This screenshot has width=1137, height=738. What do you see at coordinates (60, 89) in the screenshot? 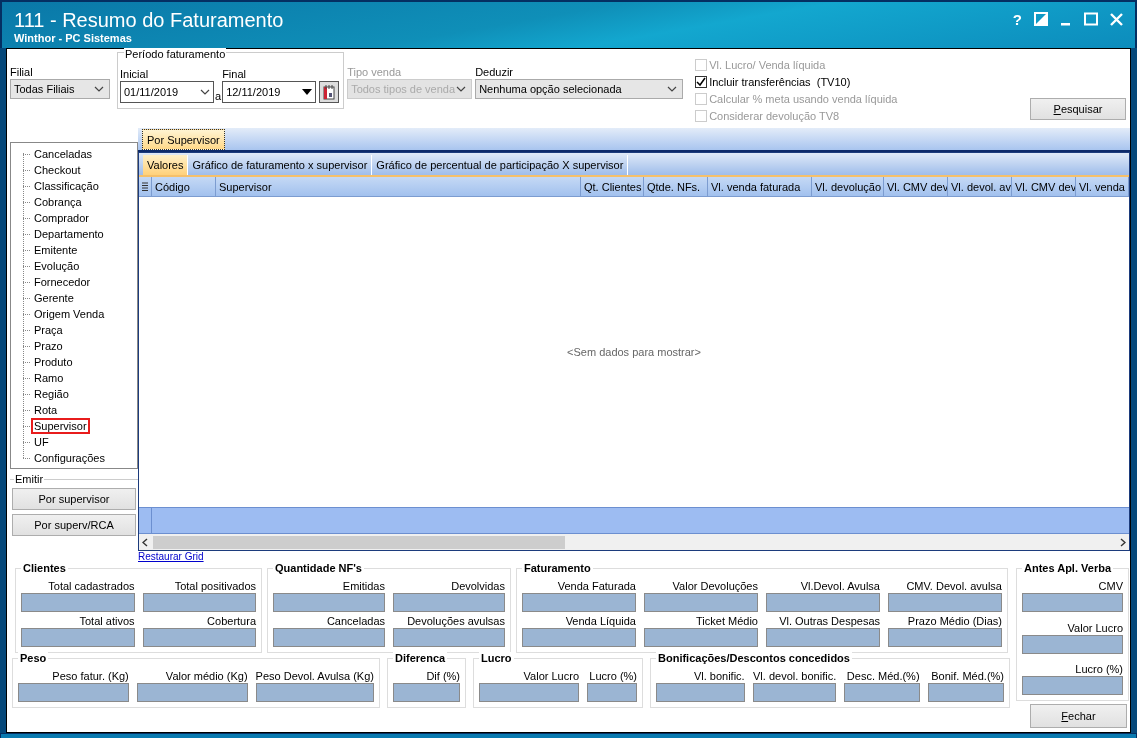
I see `filial-dropdown: Todas Filiais` at bounding box center [60, 89].